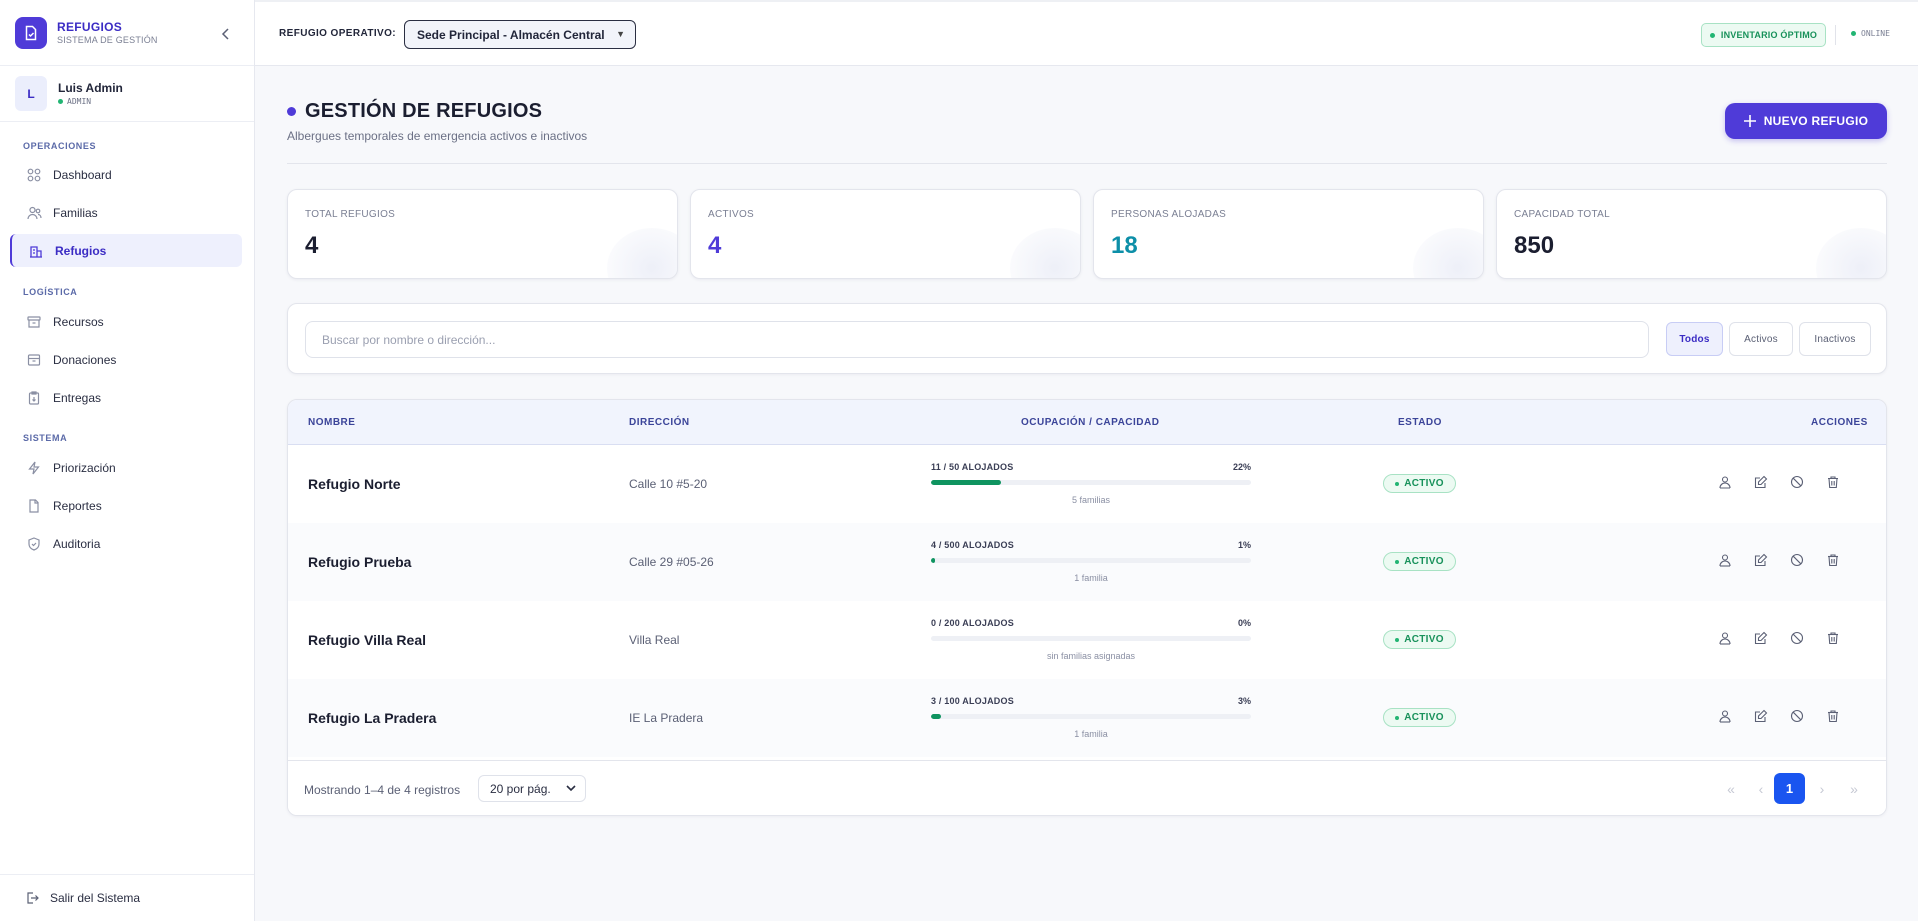  I want to click on column-header-acciones: ACCIONES, so click(1839, 422).